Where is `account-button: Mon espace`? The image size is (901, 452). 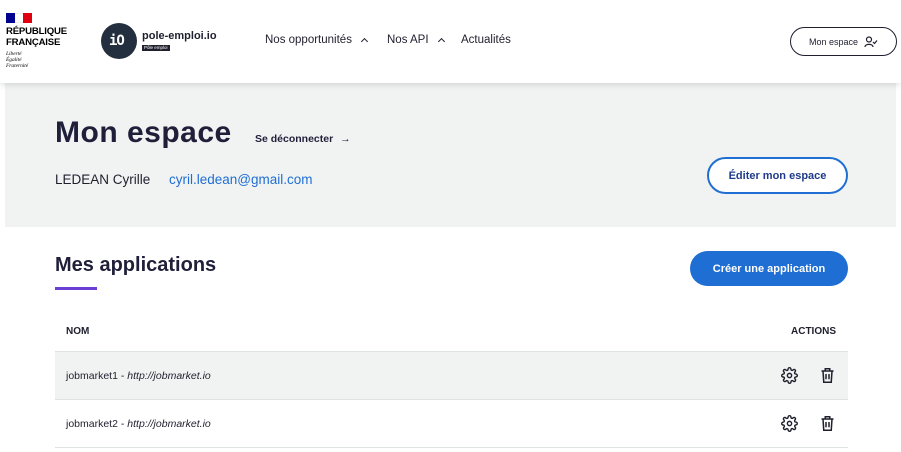
account-button: Mon espace is located at coordinates (843, 41).